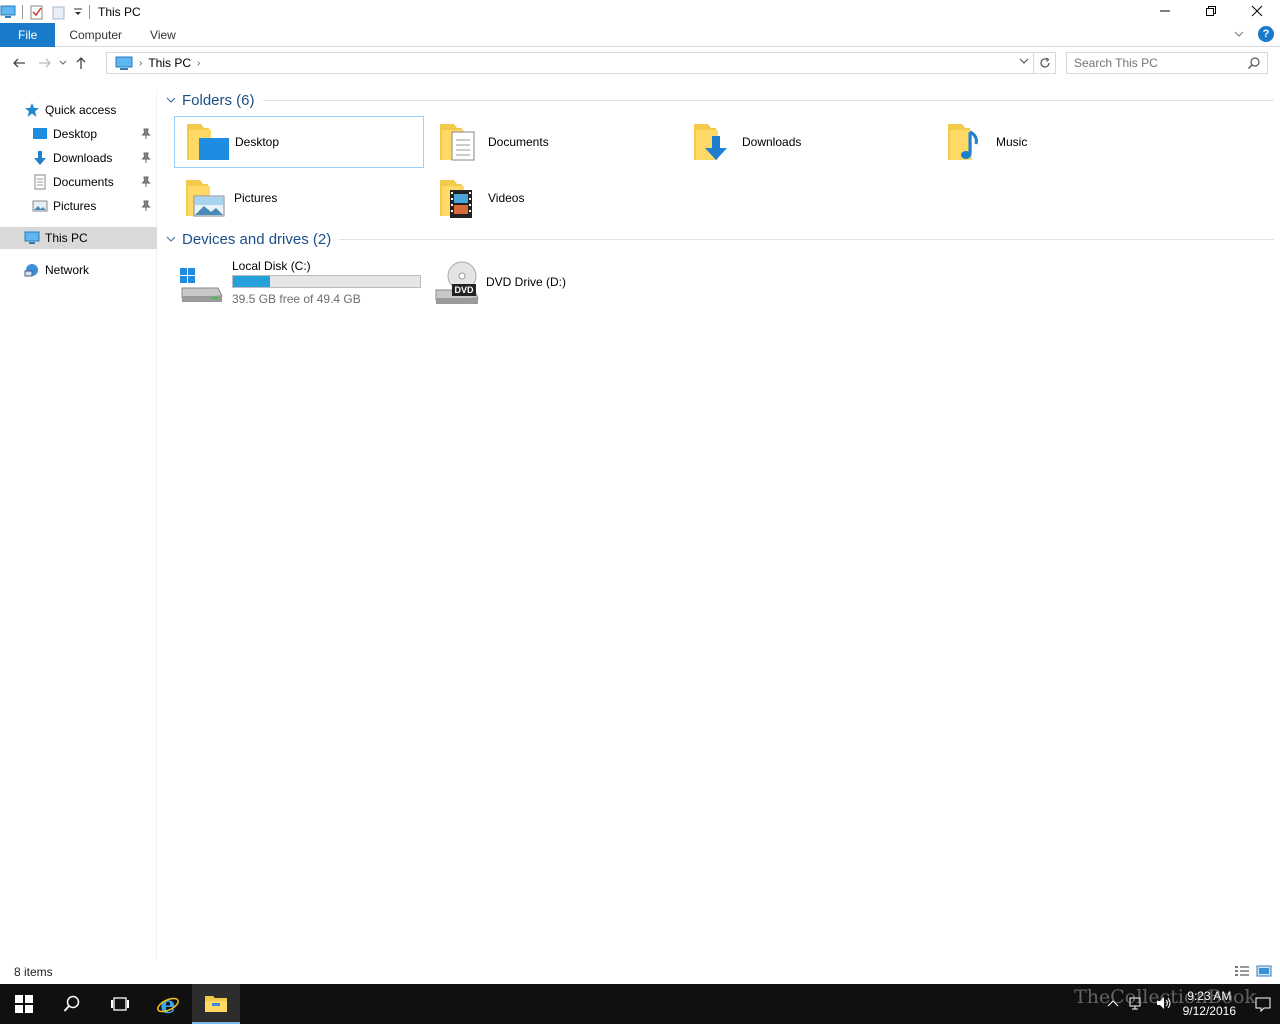 The image size is (1280, 1024). I want to click on tab-computer: Computer, so click(95, 35).